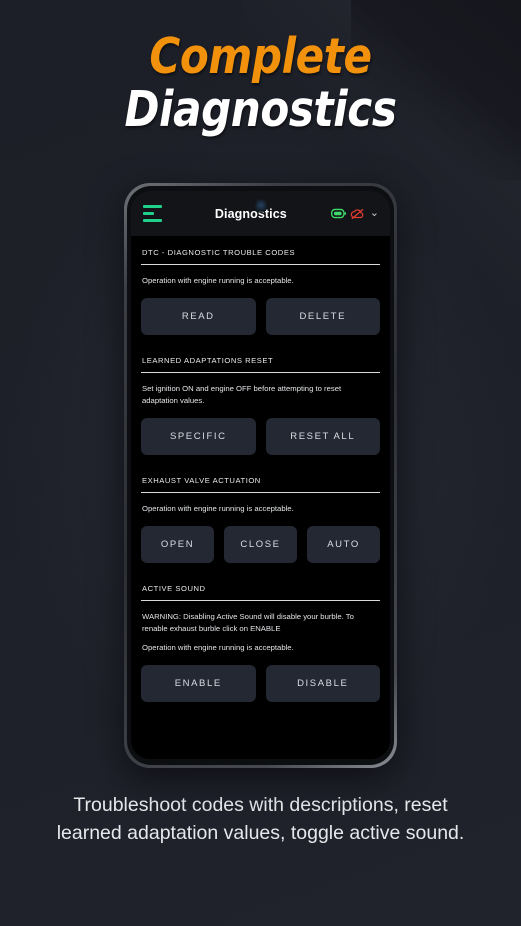  I want to click on section-title: EXHAUST VALVE ACTUATION, so click(201, 480).